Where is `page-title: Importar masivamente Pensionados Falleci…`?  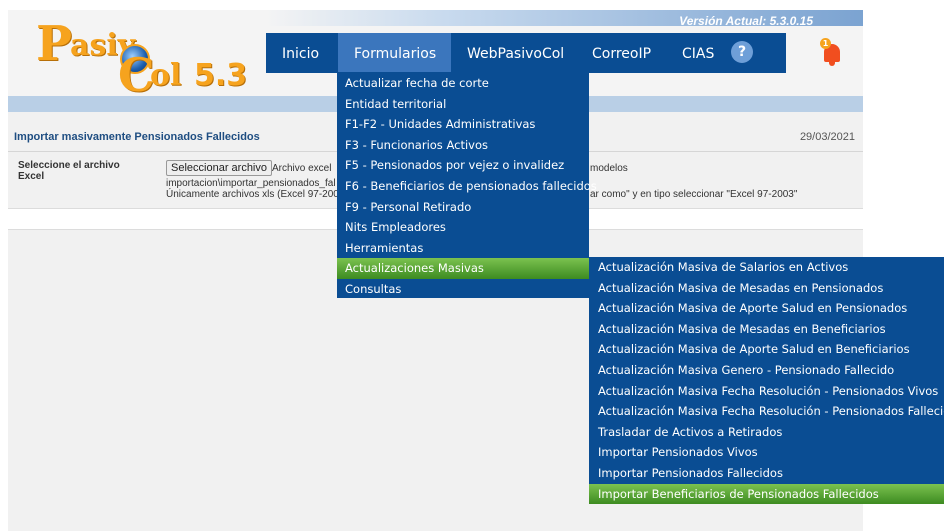 page-title: Importar masivamente Pensionados Falleci… is located at coordinates (137, 137).